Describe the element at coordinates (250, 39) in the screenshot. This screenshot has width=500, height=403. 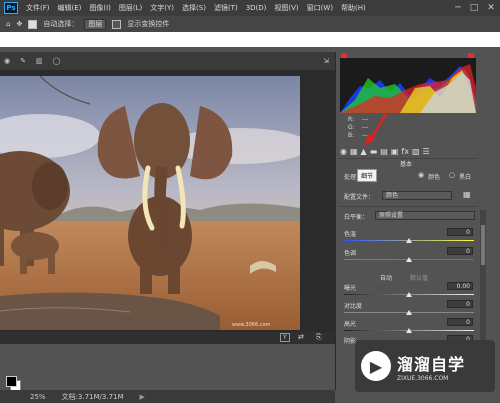
I see `tab-strip` at that location.